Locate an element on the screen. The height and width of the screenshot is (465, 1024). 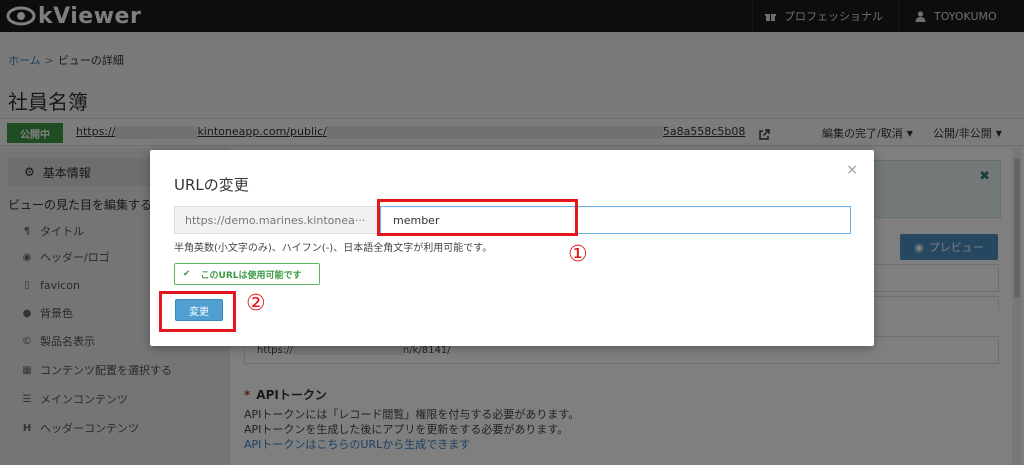
url-available-badge: ✔ このURLは使用可能です is located at coordinates (247, 274).